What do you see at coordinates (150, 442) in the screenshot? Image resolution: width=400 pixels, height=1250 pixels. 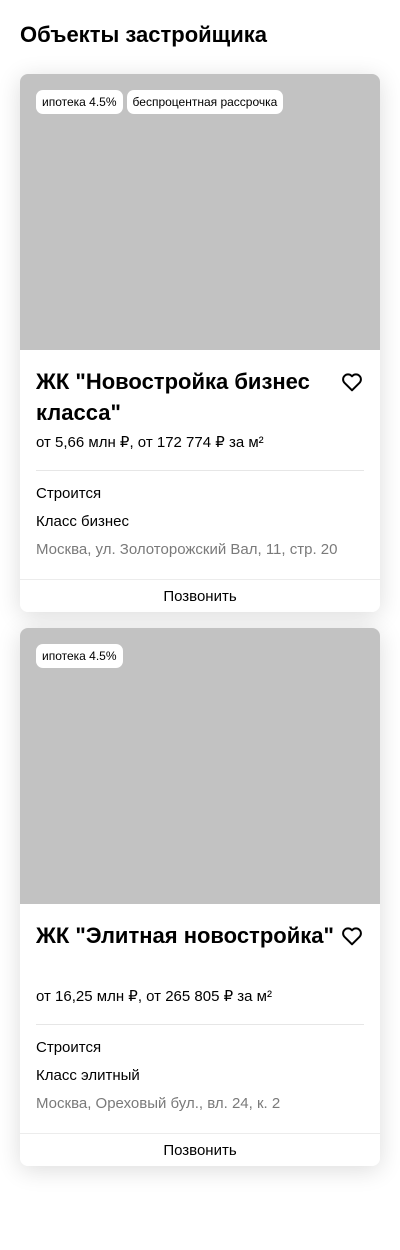 I see `price-text: от 5,66 млн ₽, от 172 774 ₽ за м²` at bounding box center [150, 442].